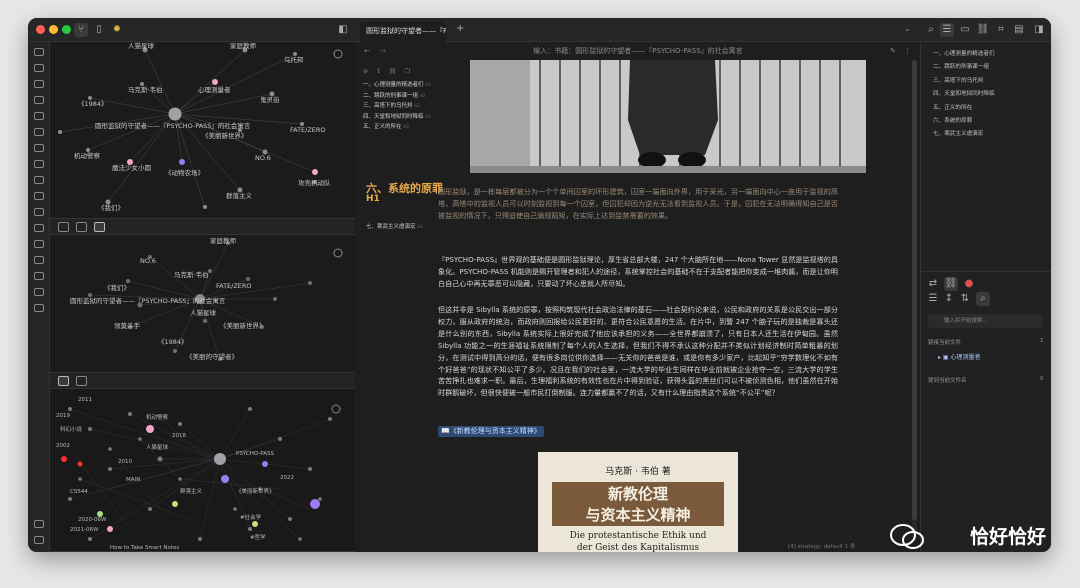 This screenshot has height=588, width=1080. Describe the element at coordinates (85, 400) in the screenshot. I see `graph3-label: 2011` at that location.